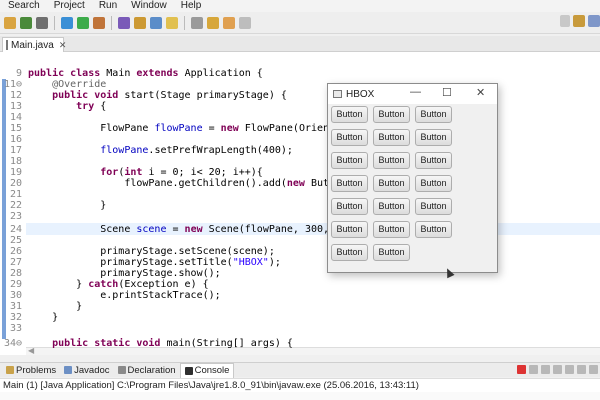  I want to click on debug-icon, so click(26, 22).